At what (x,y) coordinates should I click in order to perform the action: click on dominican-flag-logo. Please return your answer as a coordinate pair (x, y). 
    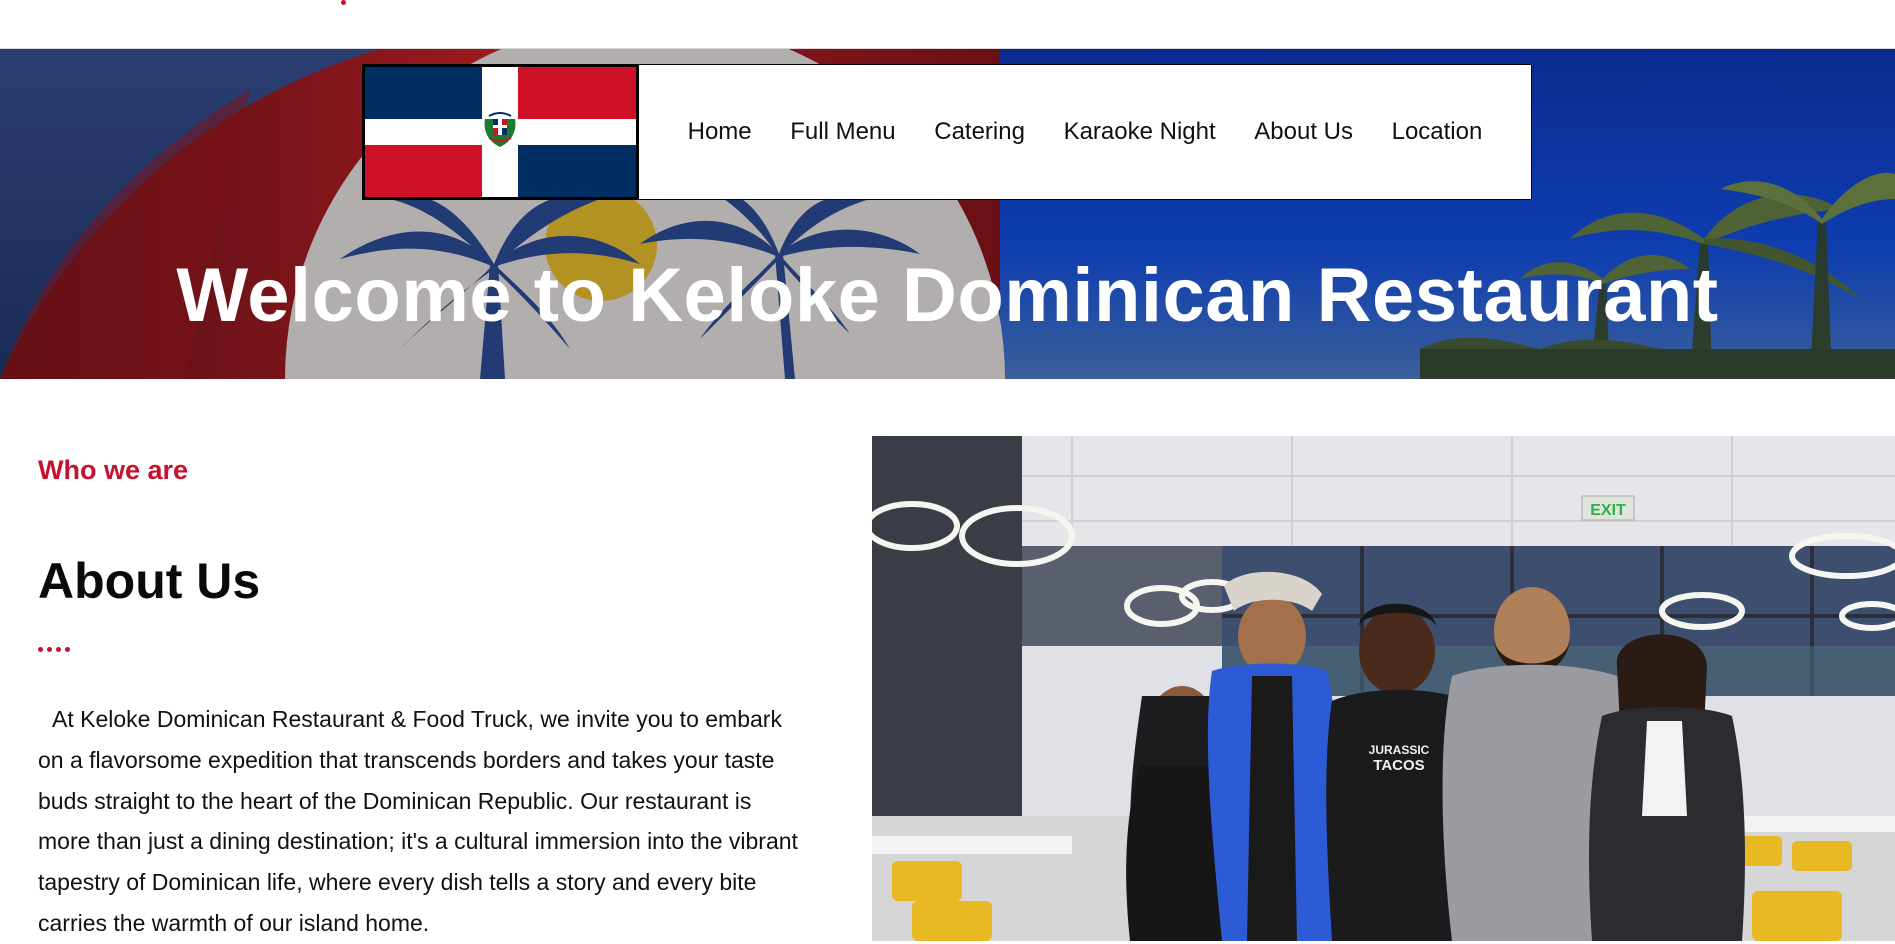
    Looking at the image, I should click on (500, 132).